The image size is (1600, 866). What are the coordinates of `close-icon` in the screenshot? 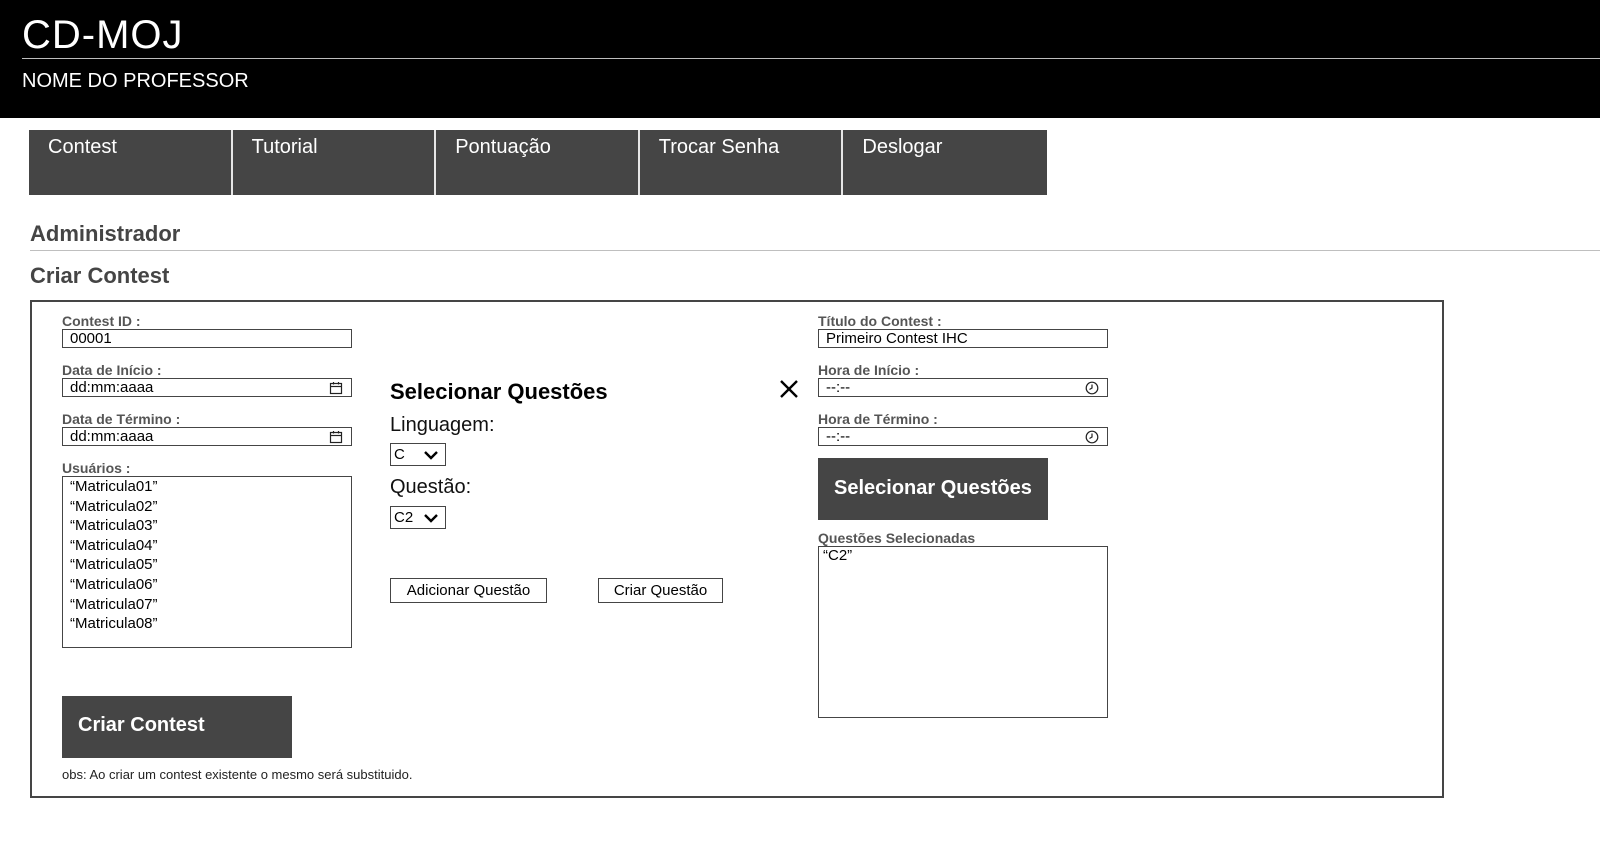 It's located at (789, 389).